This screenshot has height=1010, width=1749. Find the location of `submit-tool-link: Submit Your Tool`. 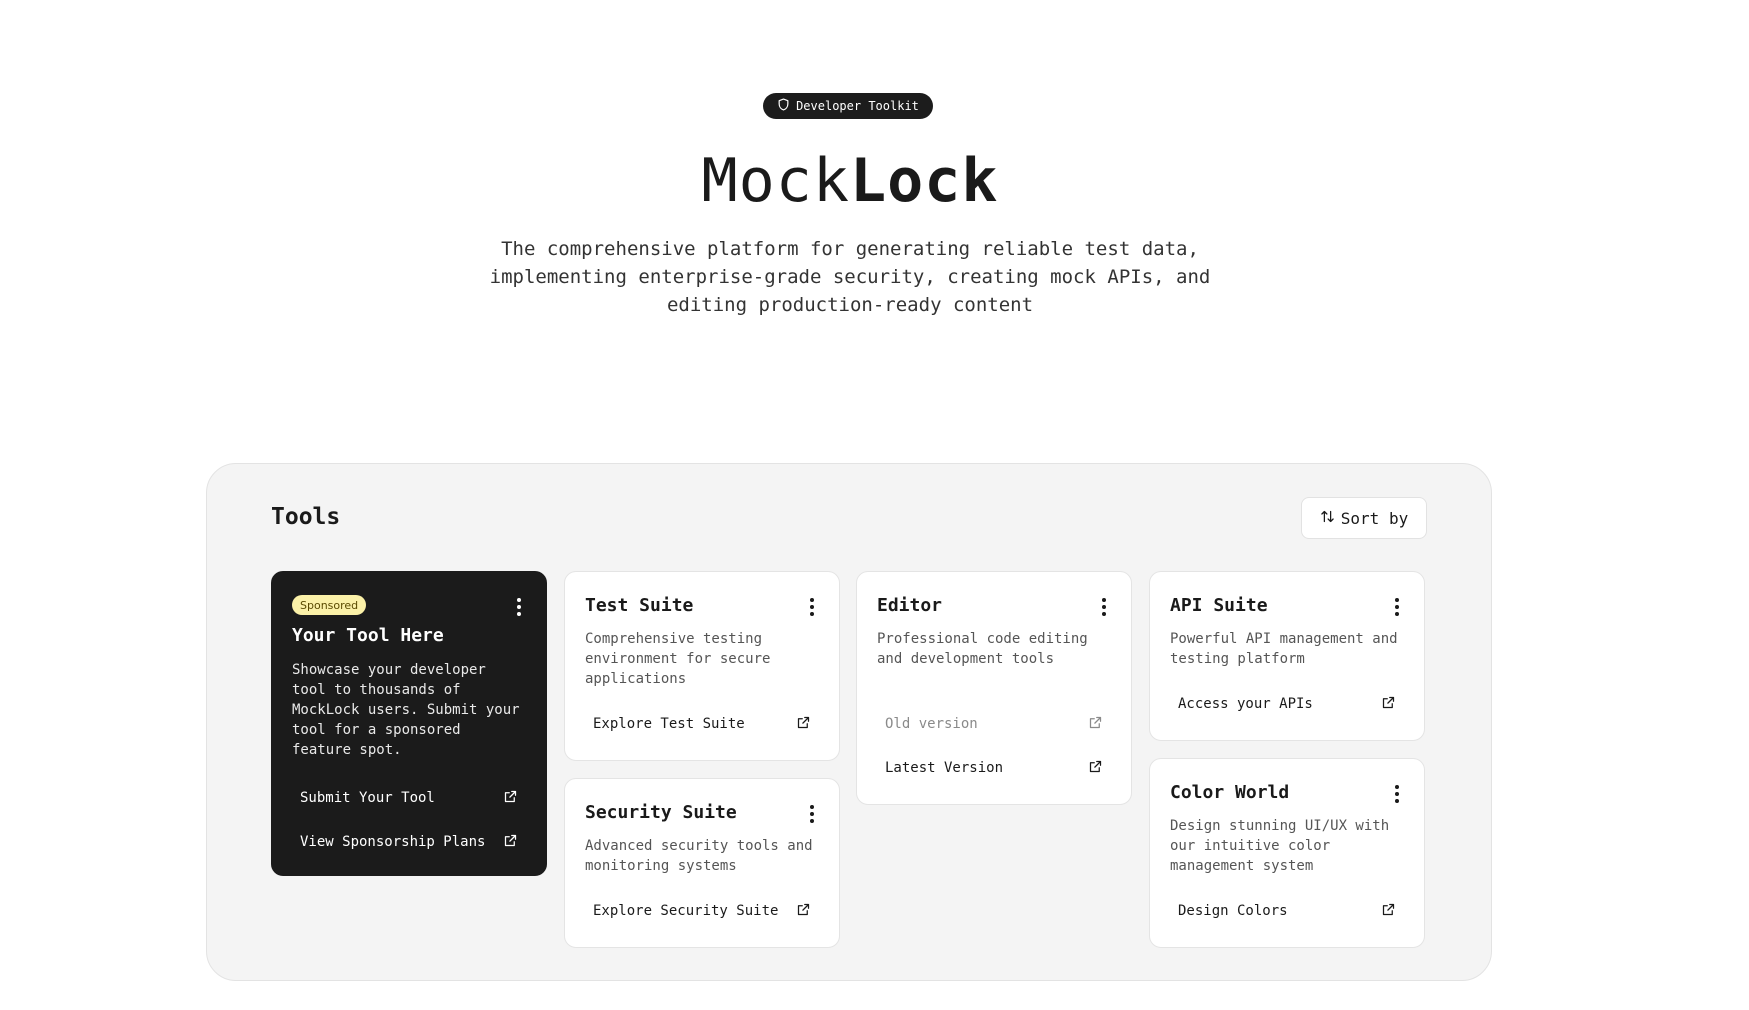

submit-tool-link: Submit Your Tool is located at coordinates (409, 798).